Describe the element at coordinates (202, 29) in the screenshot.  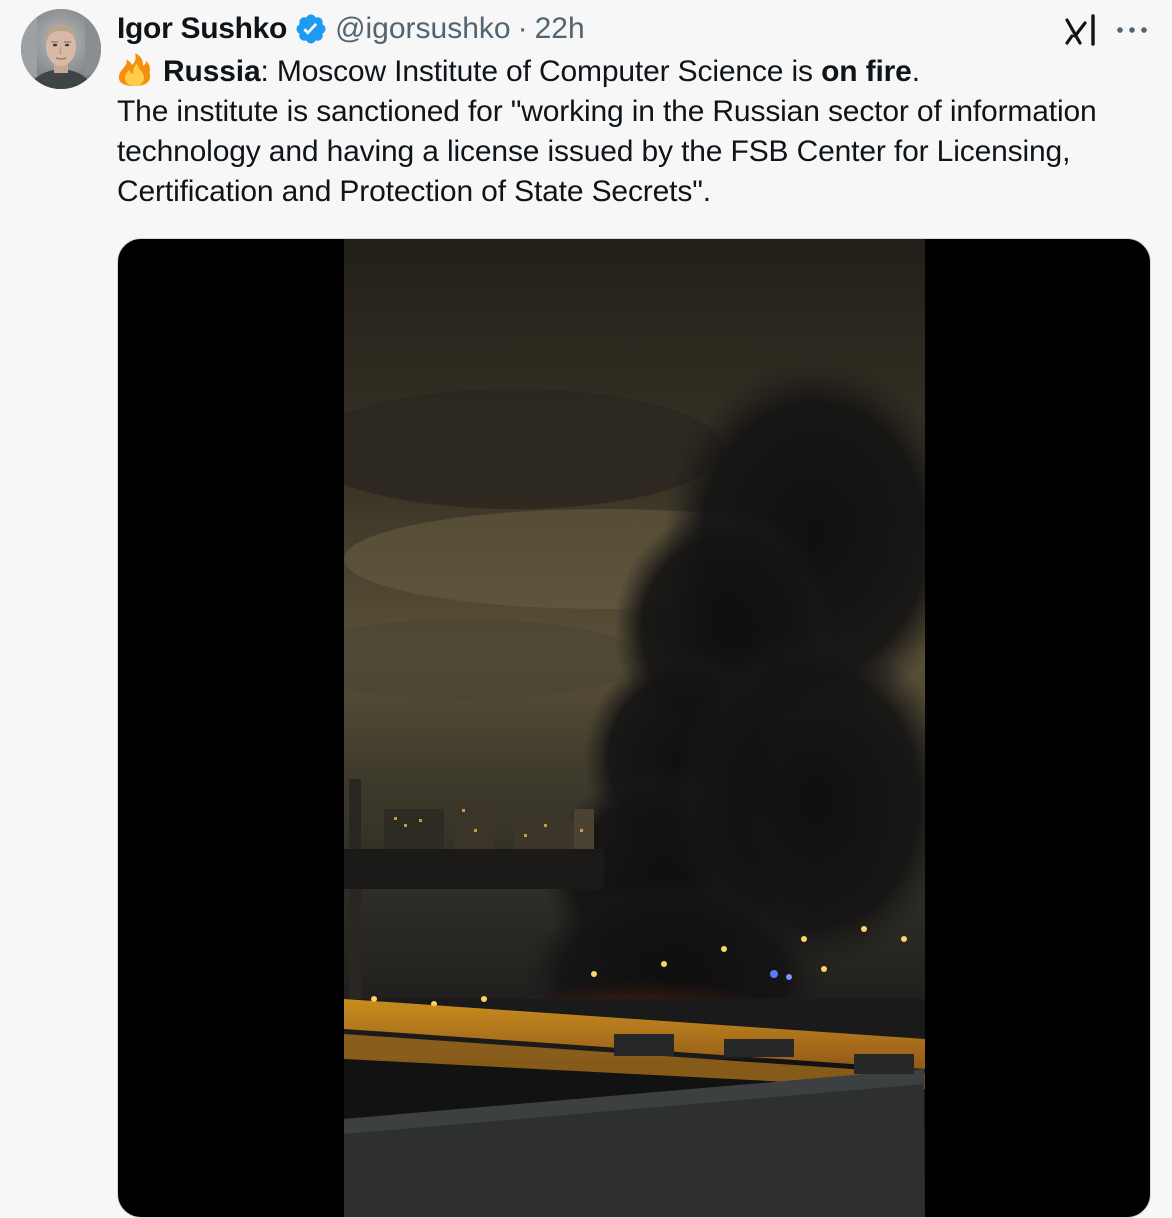
I see `display-name: Igor Sushko` at that location.